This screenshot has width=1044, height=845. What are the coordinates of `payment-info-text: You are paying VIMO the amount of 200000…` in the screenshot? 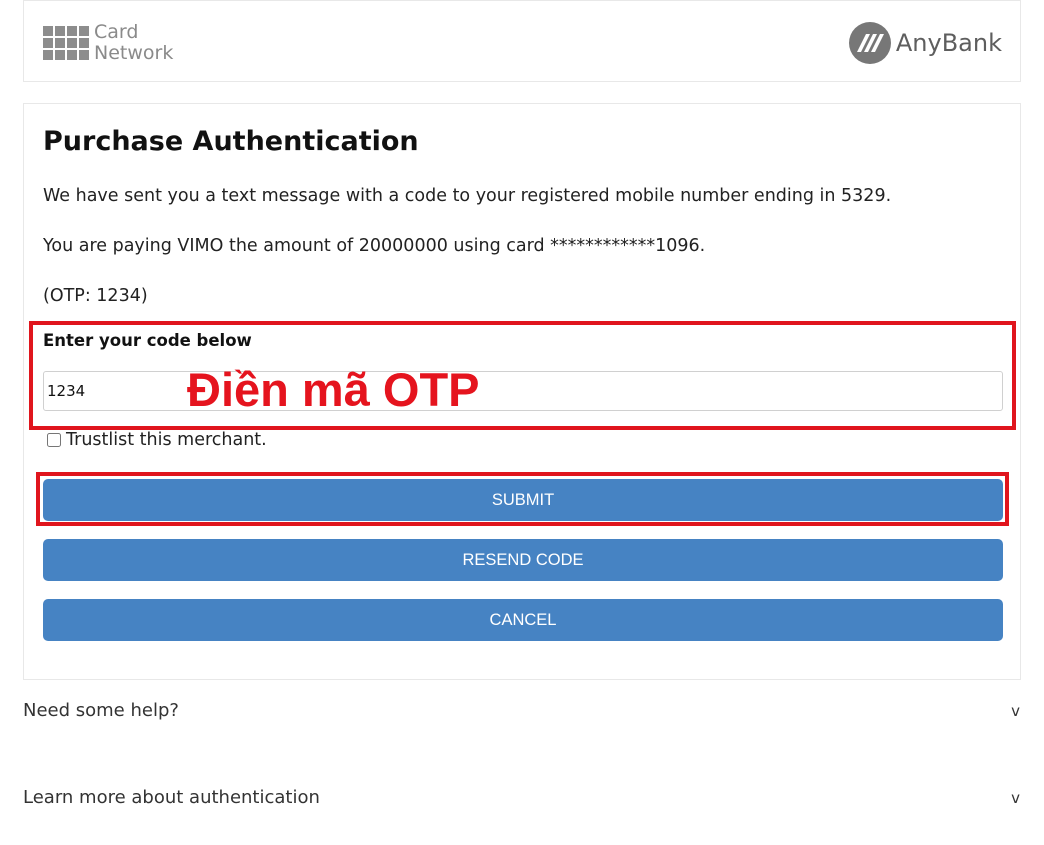 It's located at (374, 246).